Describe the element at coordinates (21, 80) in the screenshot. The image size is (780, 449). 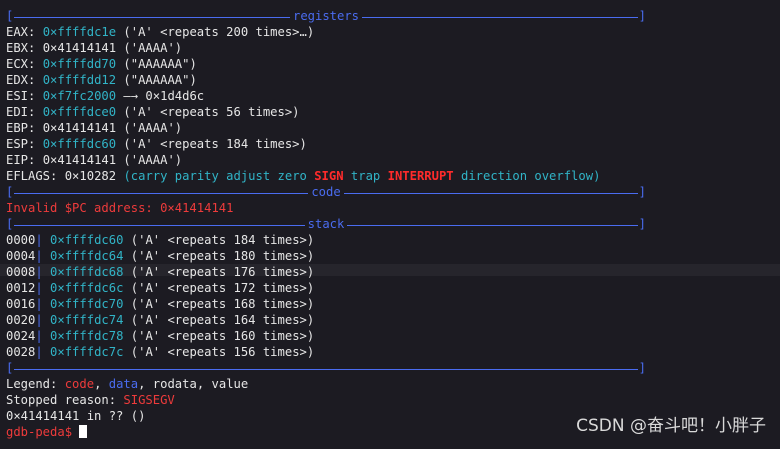
I see `register-name: EDX:` at that location.